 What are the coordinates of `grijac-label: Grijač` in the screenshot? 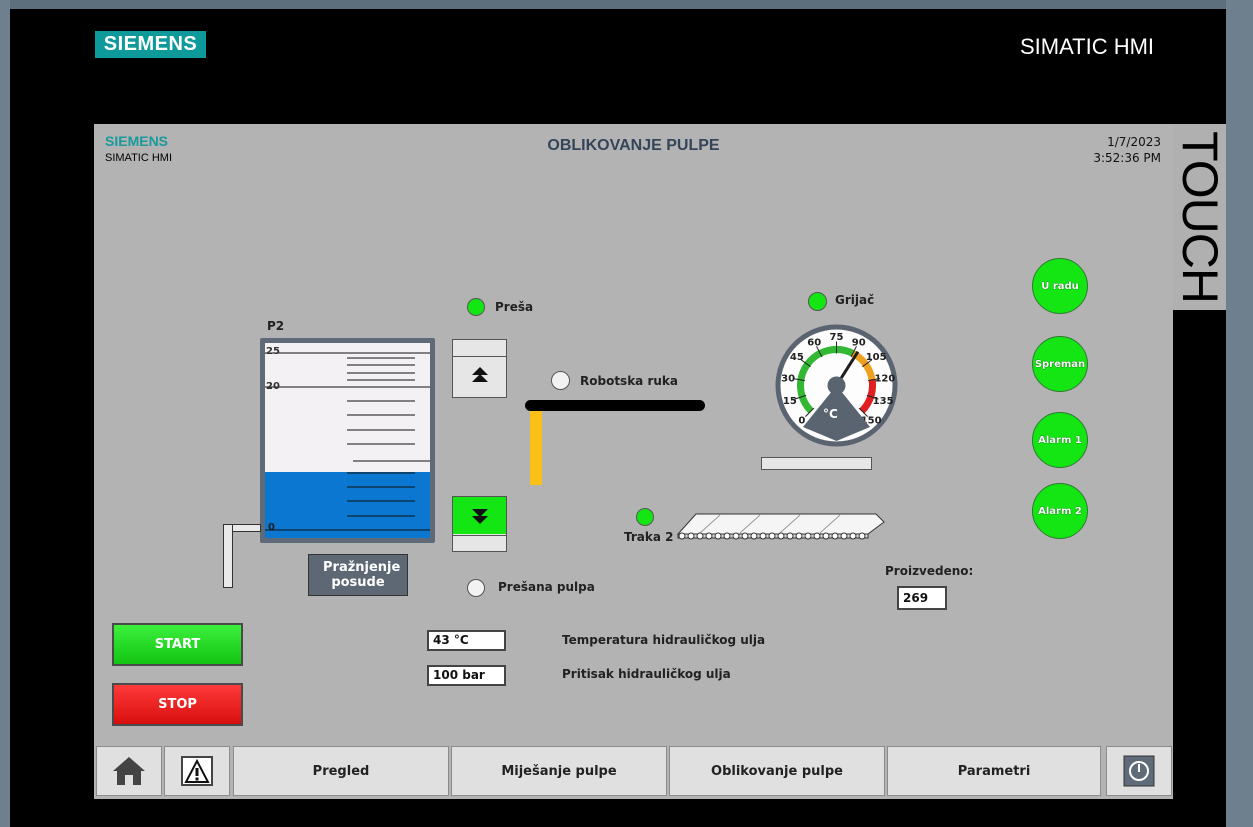 It's located at (855, 300).